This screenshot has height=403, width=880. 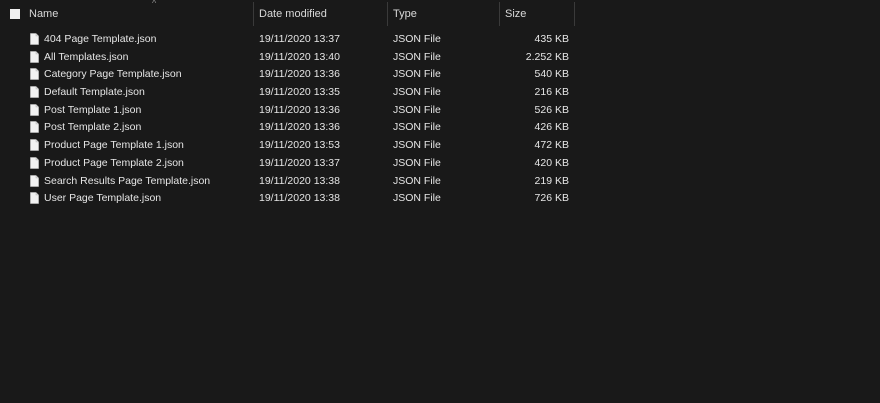 I want to click on file-size: 2.252 KB, so click(x=547, y=56).